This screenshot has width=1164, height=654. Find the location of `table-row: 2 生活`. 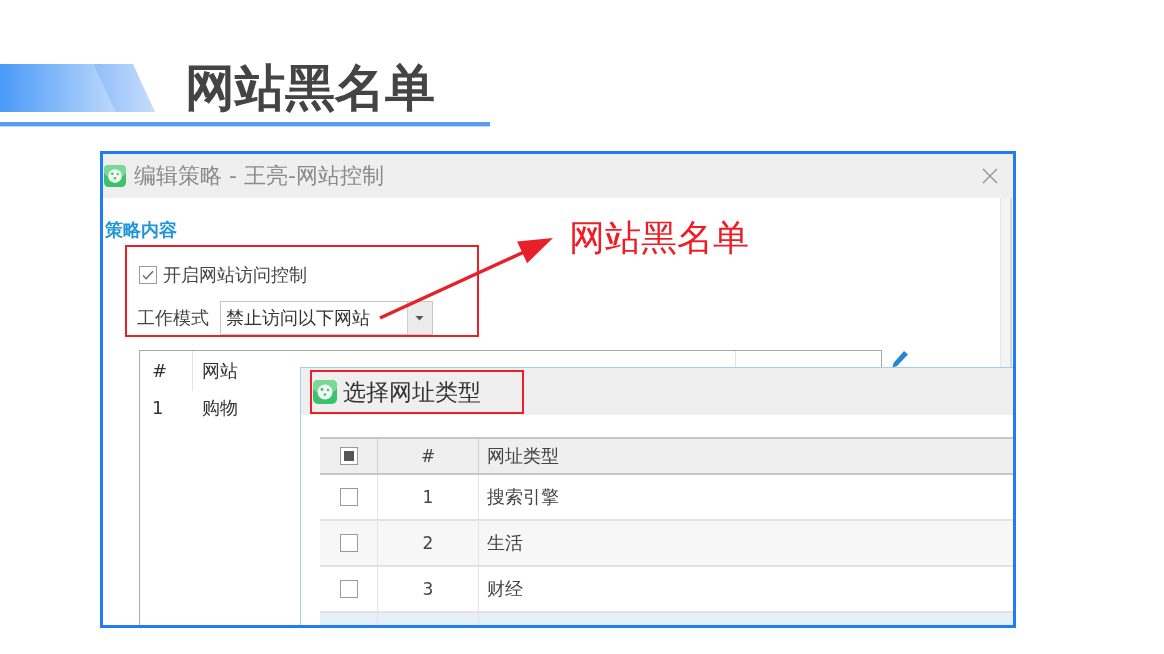

table-row: 2 生活 is located at coordinates (666, 544).